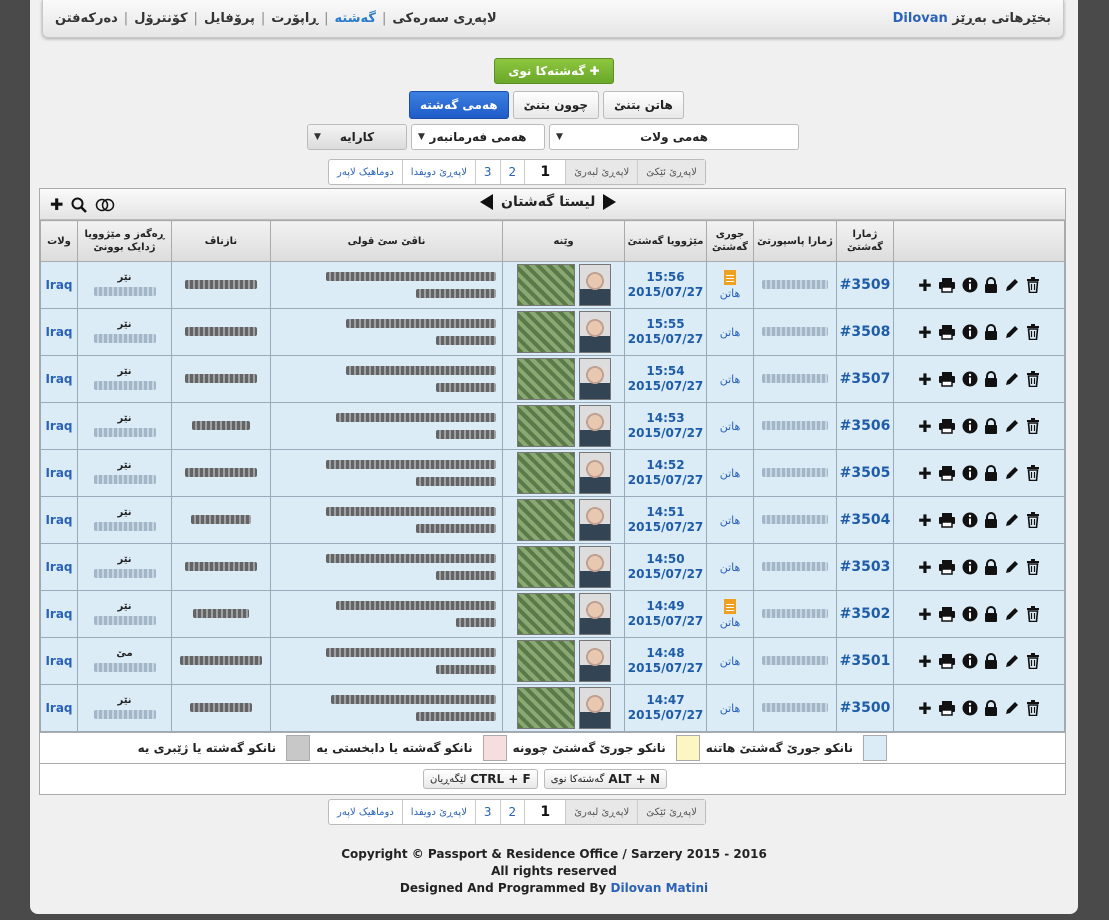 The image size is (1109, 920). Describe the element at coordinates (865, 567) in the screenshot. I see `cell-visa-number: #3503` at that location.